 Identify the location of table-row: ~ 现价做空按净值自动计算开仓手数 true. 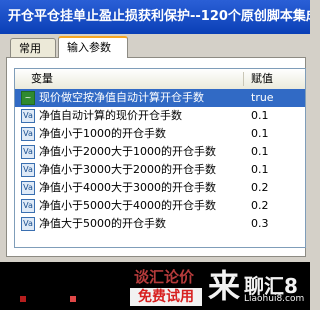
(160, 98).